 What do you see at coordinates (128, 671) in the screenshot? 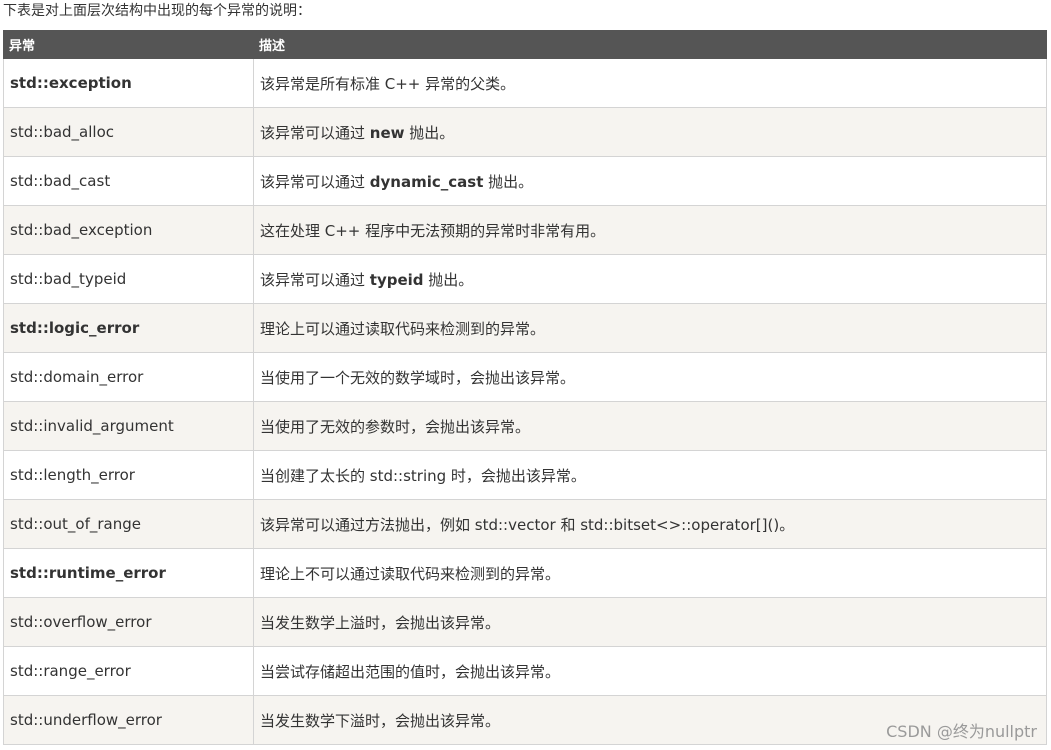
I see `exception-name-cell: std::range_error` at bounding box center [128, 671].